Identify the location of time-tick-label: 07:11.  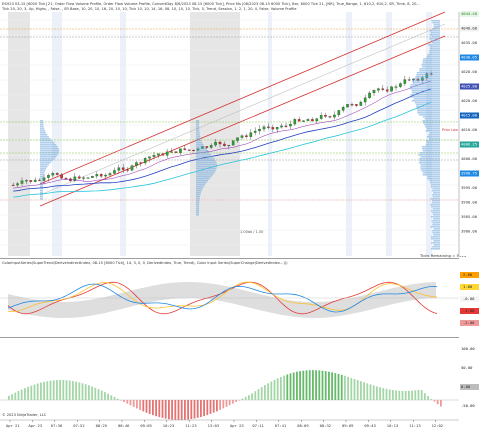
(258, 425).